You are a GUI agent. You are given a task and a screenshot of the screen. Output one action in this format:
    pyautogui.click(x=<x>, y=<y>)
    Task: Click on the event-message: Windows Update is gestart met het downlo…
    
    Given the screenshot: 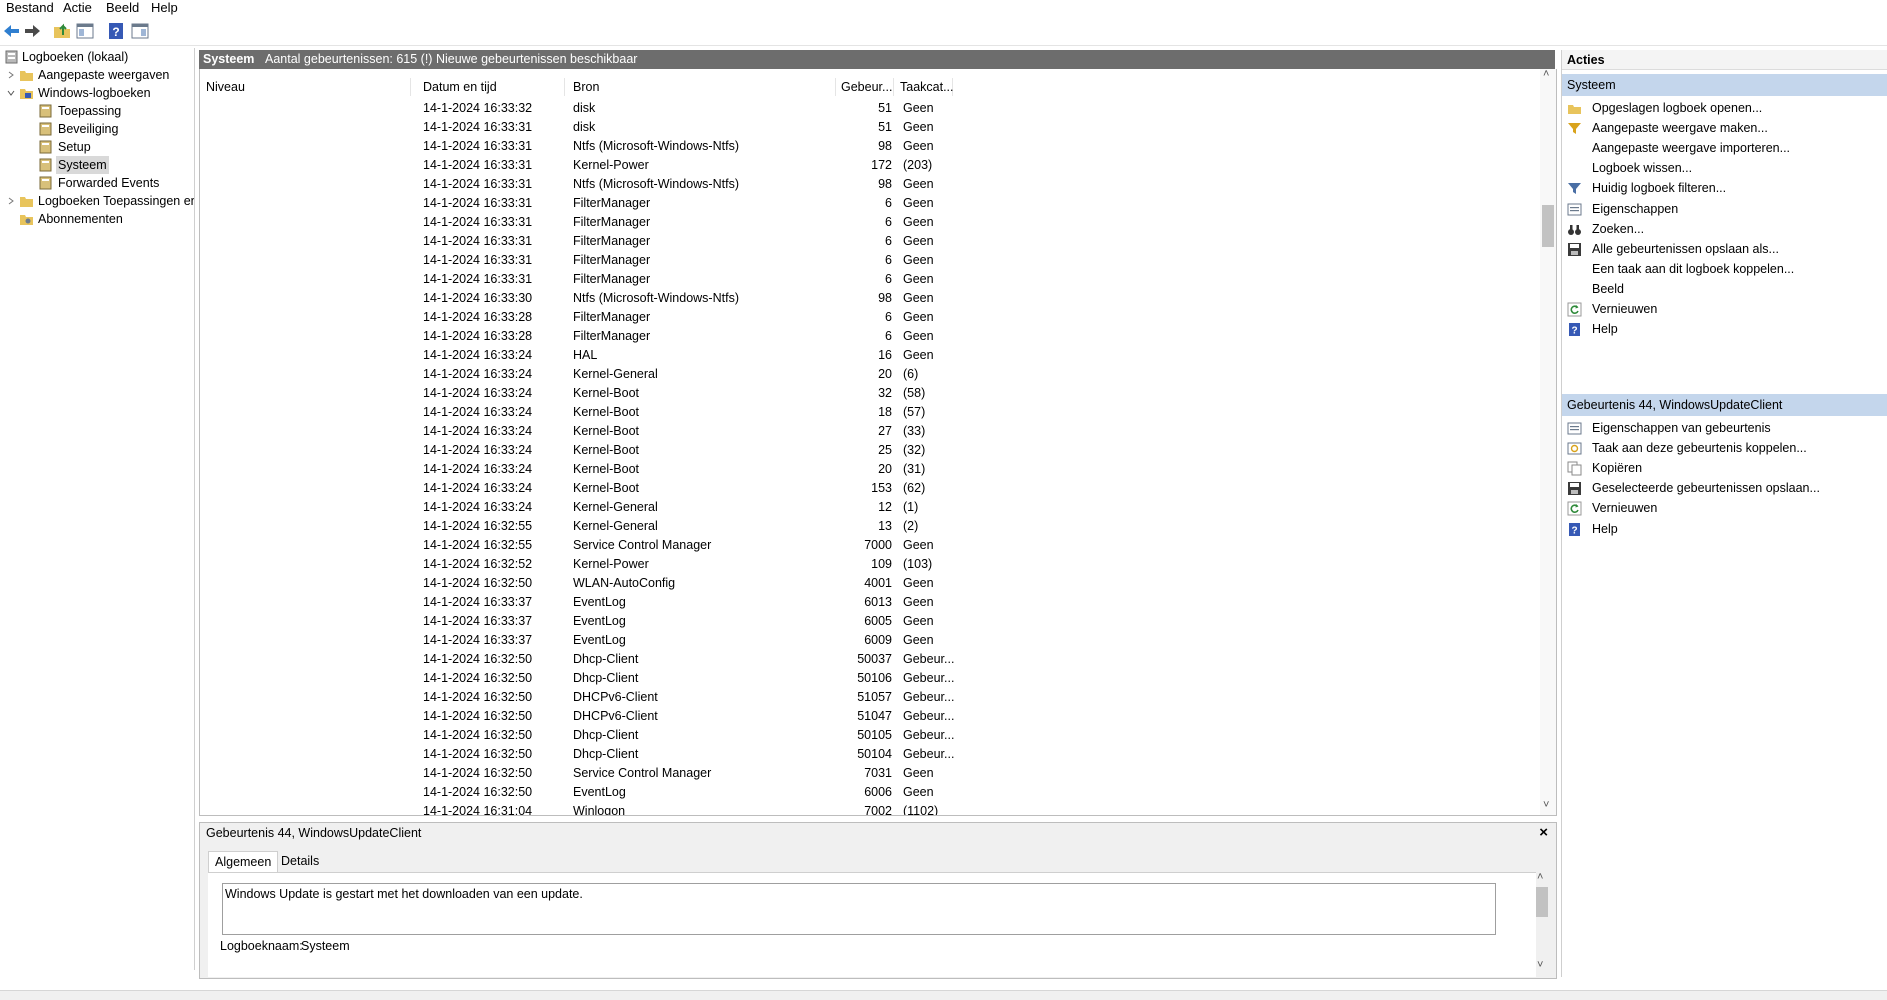 What is the action you would take?
    pyautogui.click(x=859, y=909)
    